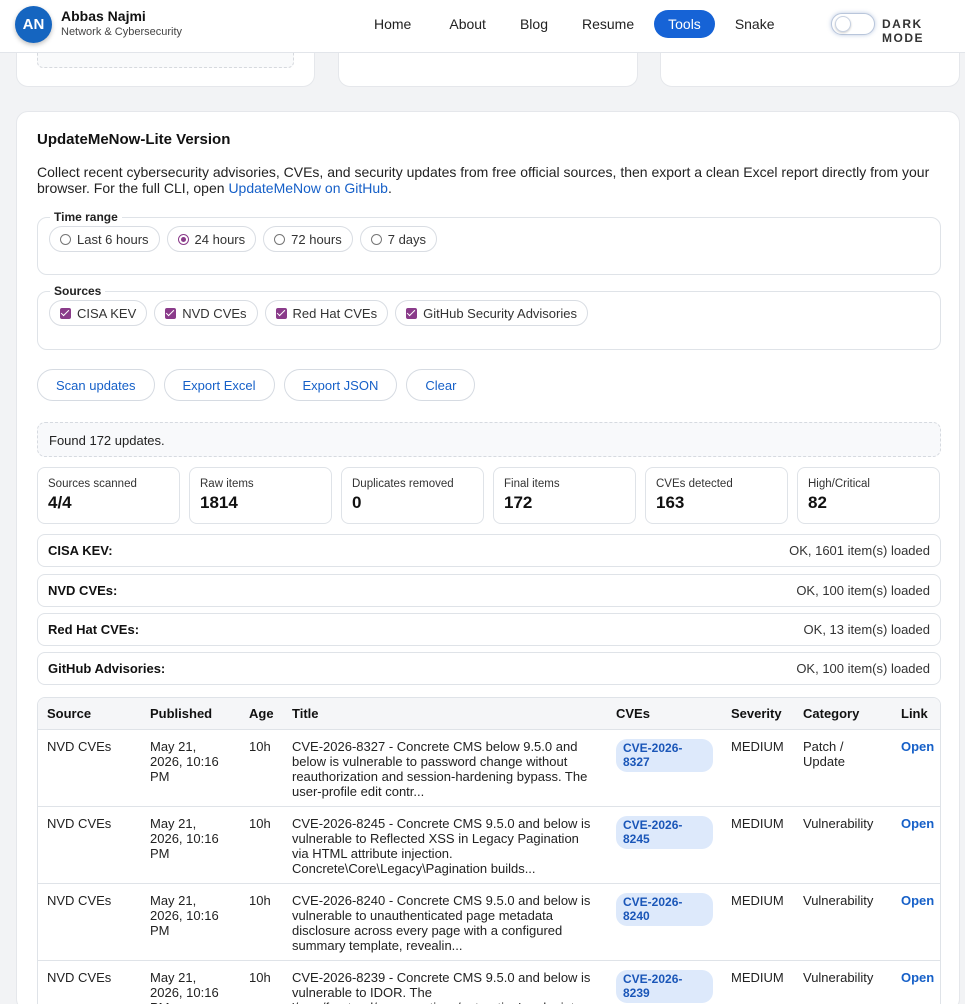 This screenshot has width=965, height=1004. I want to click on main-nav: Home About Blog Resume Tools Snake, so click(574, 24).